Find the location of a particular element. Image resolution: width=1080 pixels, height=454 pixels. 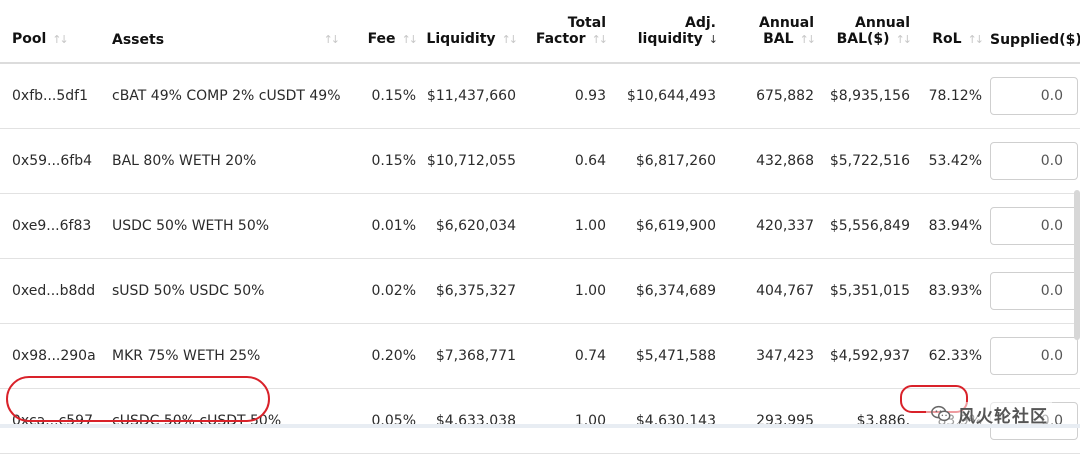

watermark-text: 风火轮社区 is located at coordinates (1003, 416).